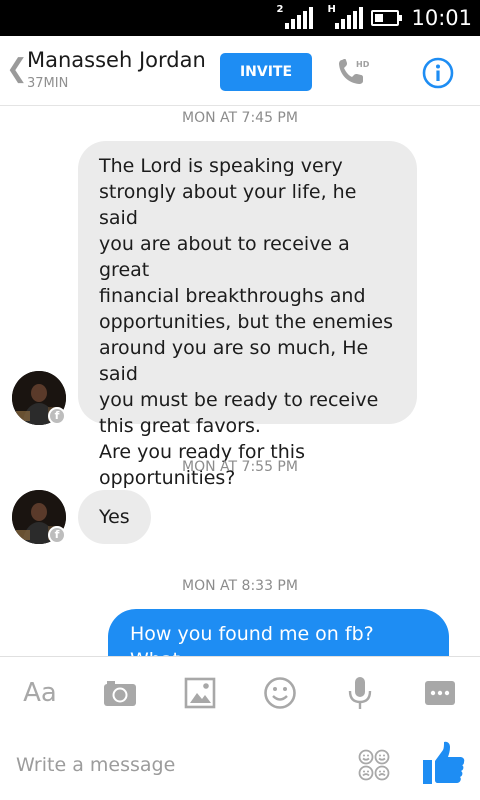  I want to click on status-icons: 2 H 10:01, so click(374, 18).